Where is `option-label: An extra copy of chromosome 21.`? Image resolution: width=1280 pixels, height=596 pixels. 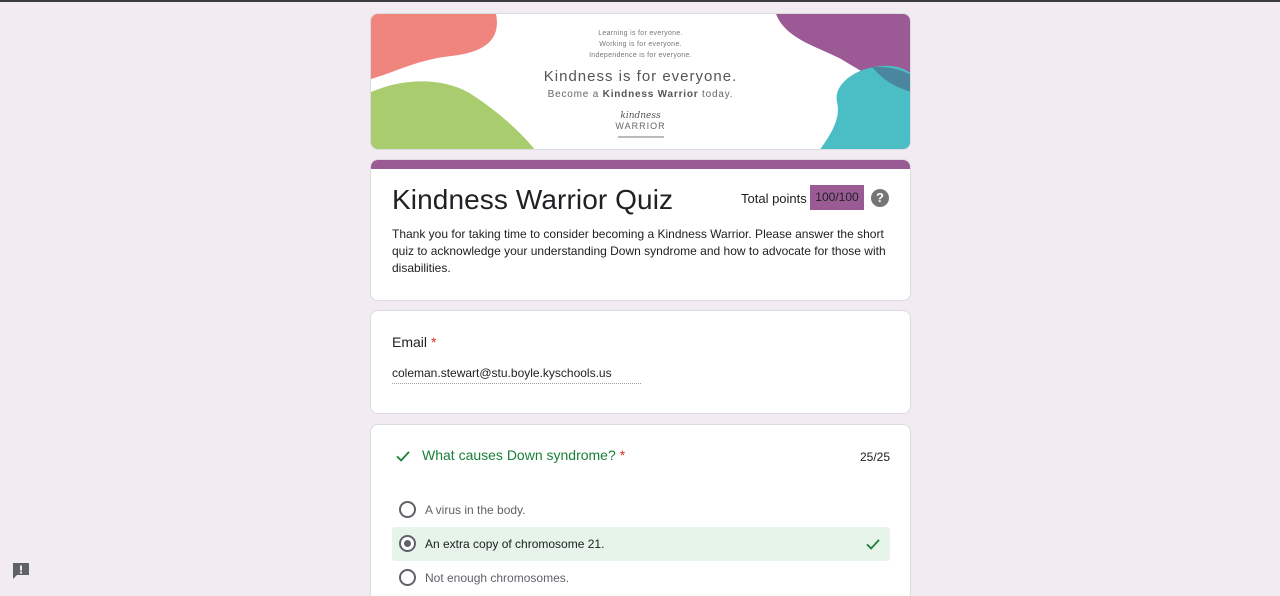
option-label: An extra copy of chromosome 21. is located at coordinates (515, 544).